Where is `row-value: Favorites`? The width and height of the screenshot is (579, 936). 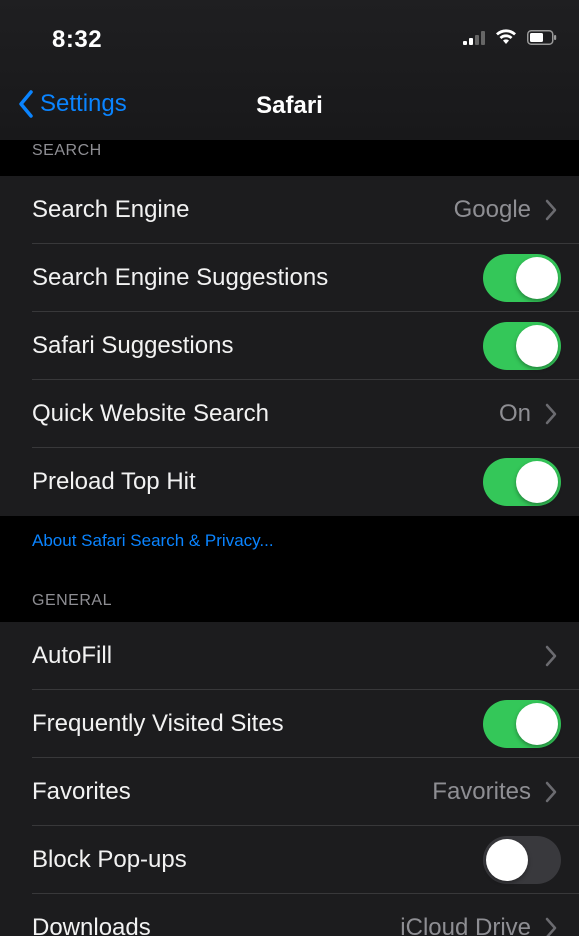
row-value: Favorites is located at coordinates (481, 791).